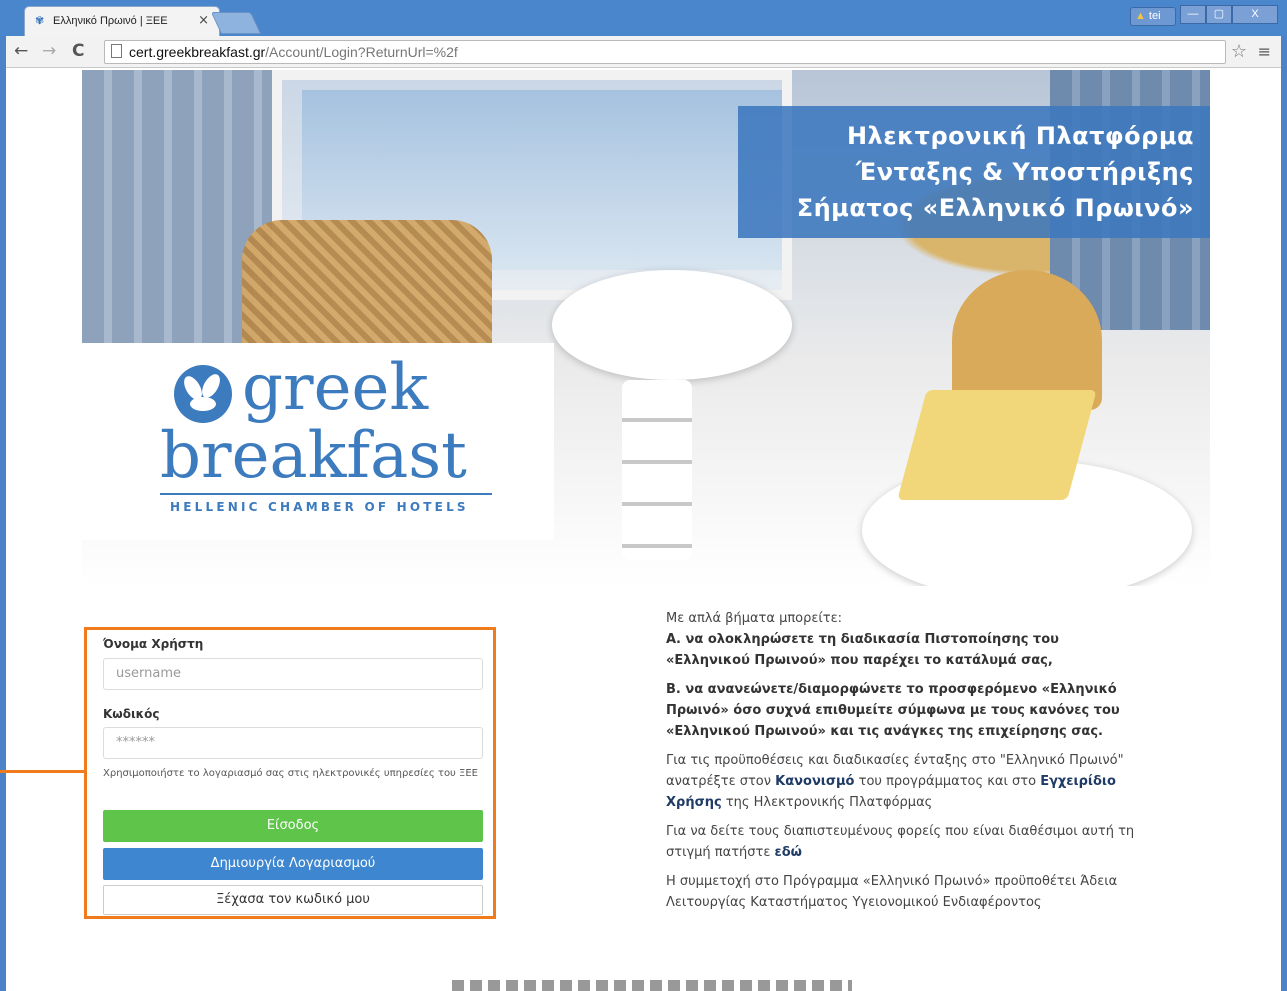 This screenshot has height=991, width=1287. I want to click on logo-word-breakfast: breakfast, so click(313, 456).